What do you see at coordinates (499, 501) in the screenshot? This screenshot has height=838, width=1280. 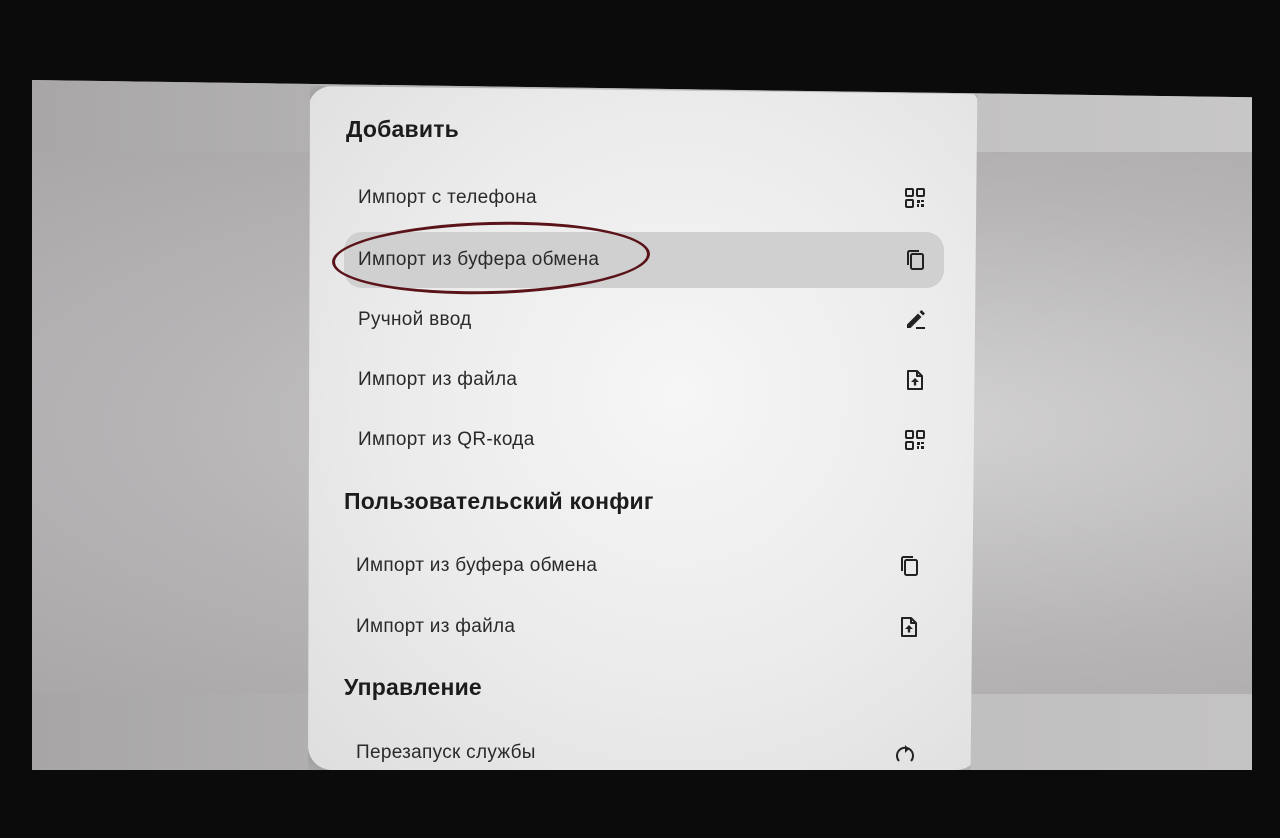 I see `section-title-custom-config: Пользовательский конфиг` at bounding box center [499, 501].